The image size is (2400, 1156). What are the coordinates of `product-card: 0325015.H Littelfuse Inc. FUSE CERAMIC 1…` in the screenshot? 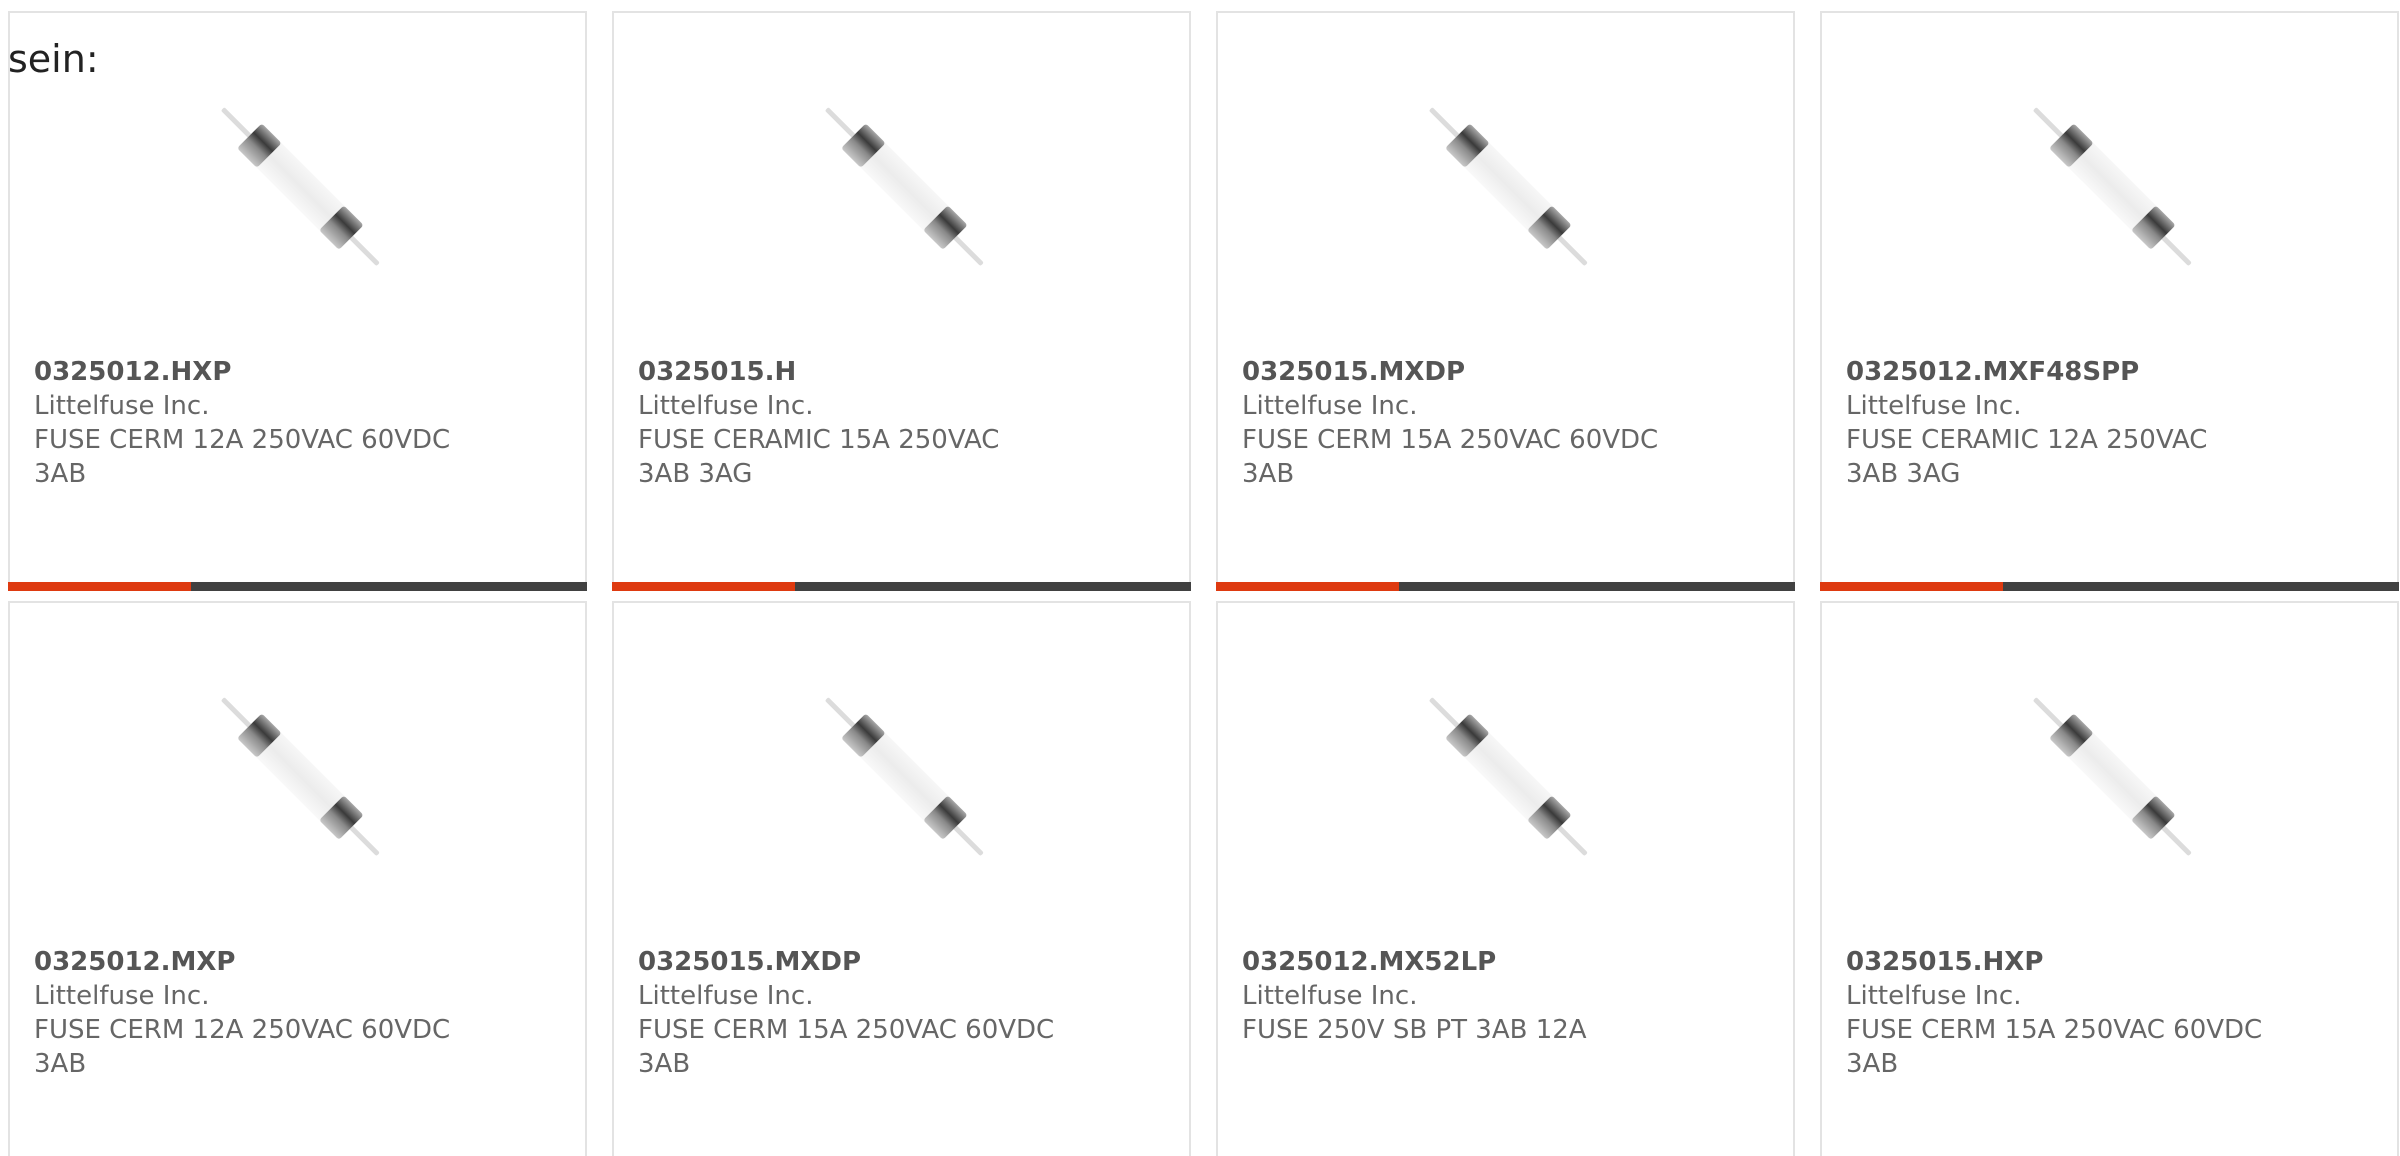 It's located at (901, 301).